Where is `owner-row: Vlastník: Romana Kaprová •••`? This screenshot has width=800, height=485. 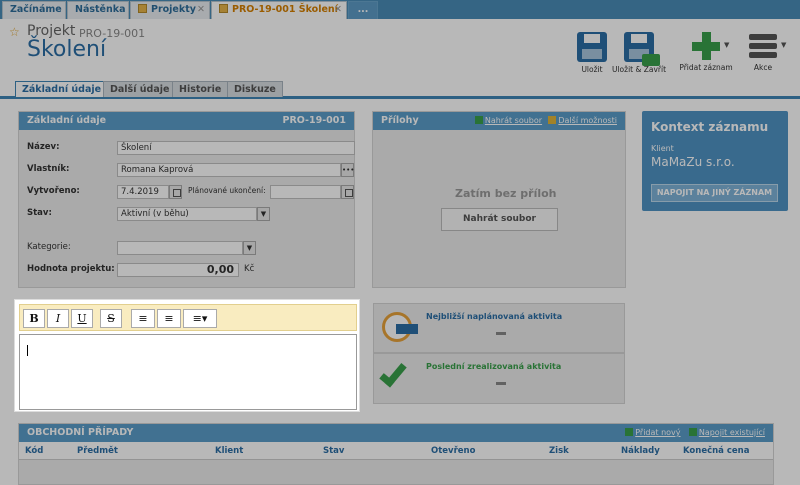 owner-row: Vlastník: Romana Kaprová ••• is located at coordinates (192, 170).